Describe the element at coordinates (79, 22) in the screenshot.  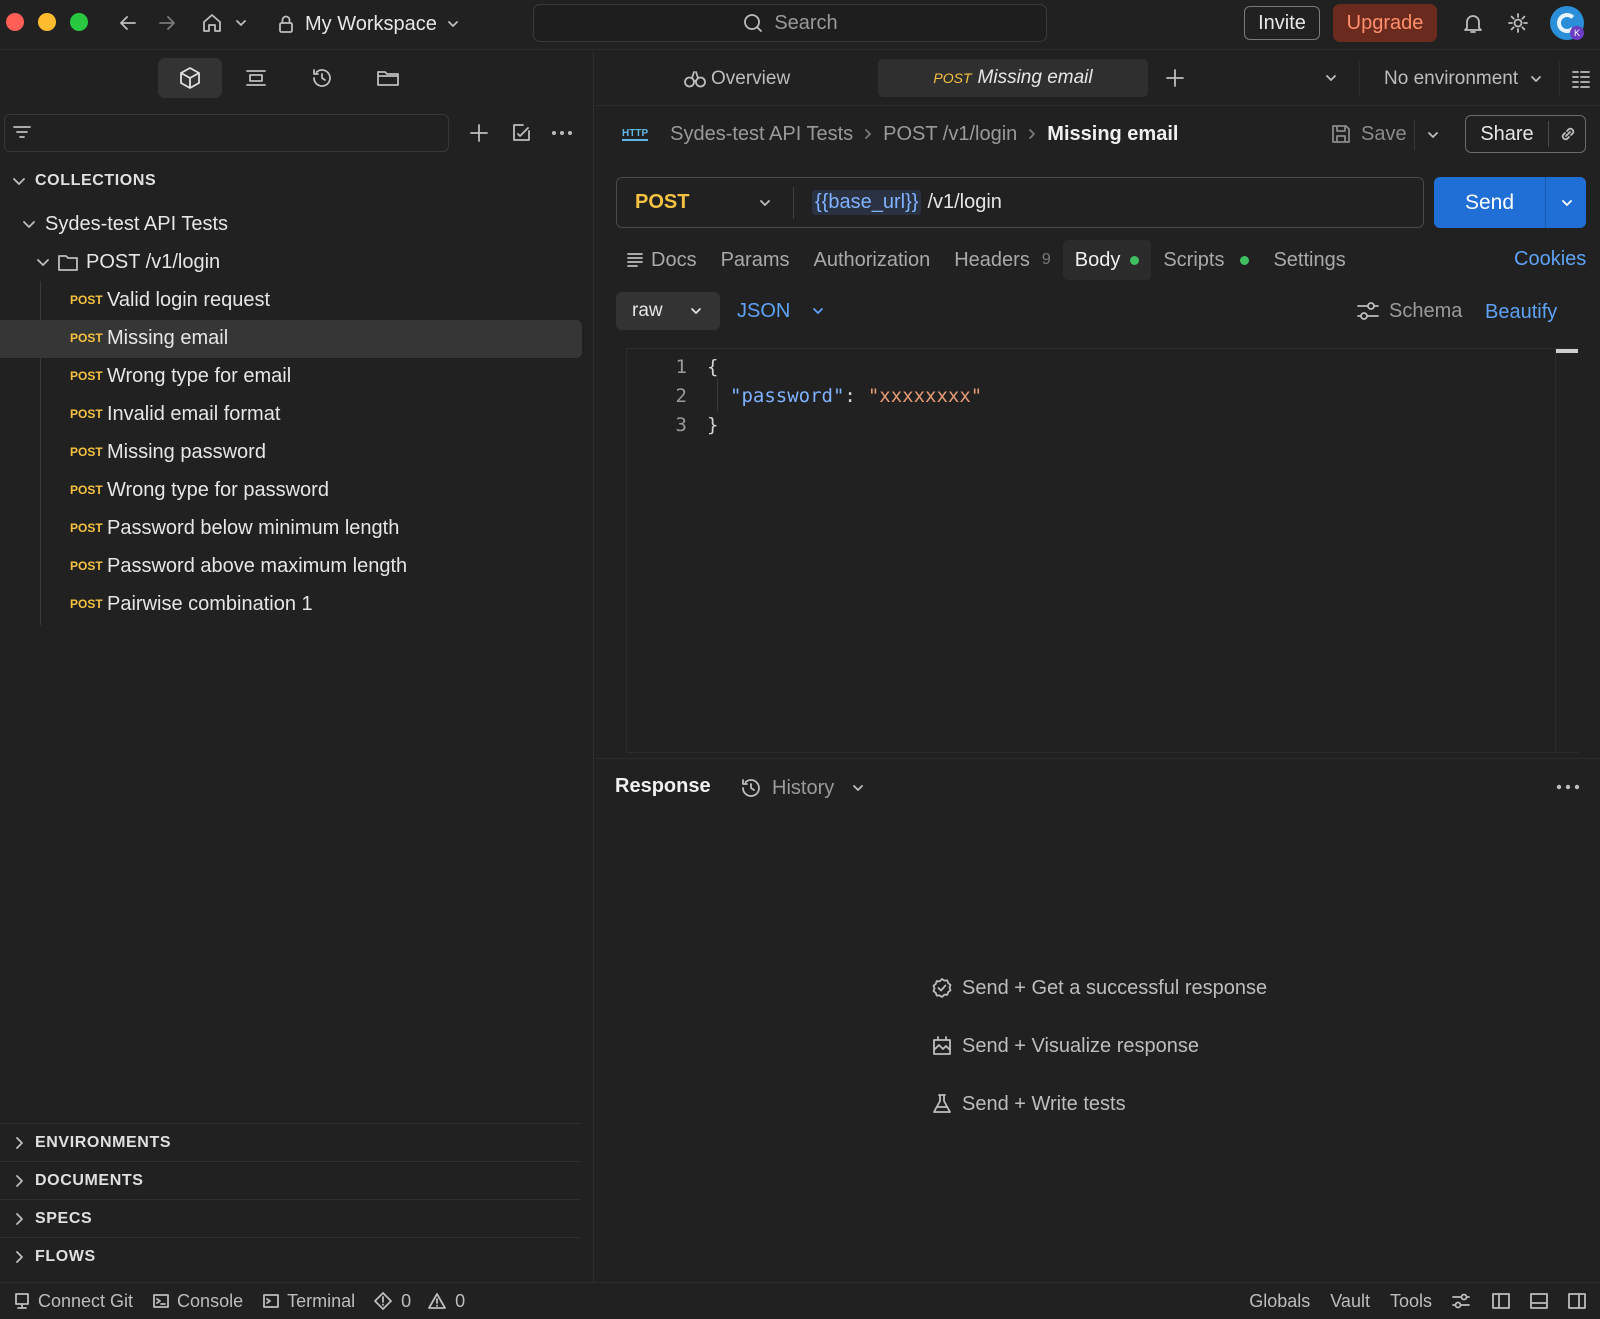
I see `maximize-window-button` at that location.